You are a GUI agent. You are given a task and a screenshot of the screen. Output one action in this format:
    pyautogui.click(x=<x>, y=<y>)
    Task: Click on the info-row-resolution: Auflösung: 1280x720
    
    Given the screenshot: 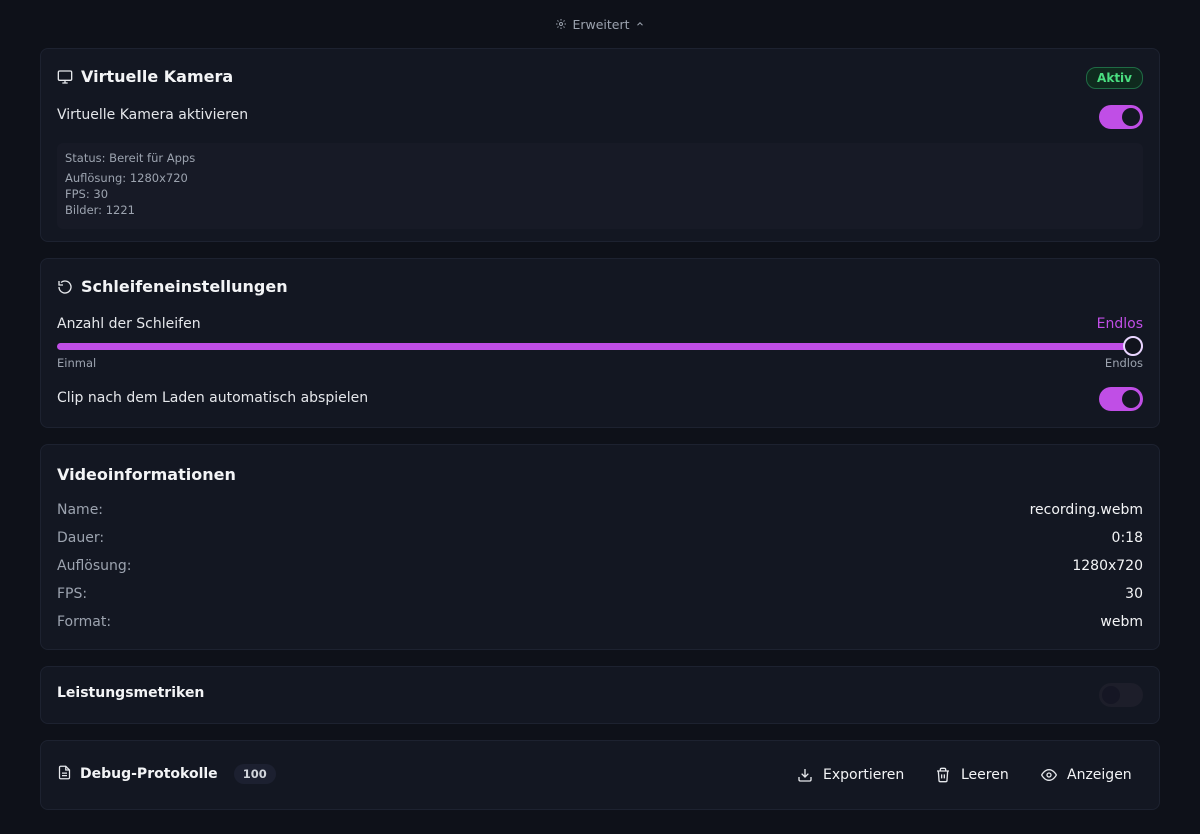 What is the action you would take?
    pyautogui.click(x=600, y=568)
    